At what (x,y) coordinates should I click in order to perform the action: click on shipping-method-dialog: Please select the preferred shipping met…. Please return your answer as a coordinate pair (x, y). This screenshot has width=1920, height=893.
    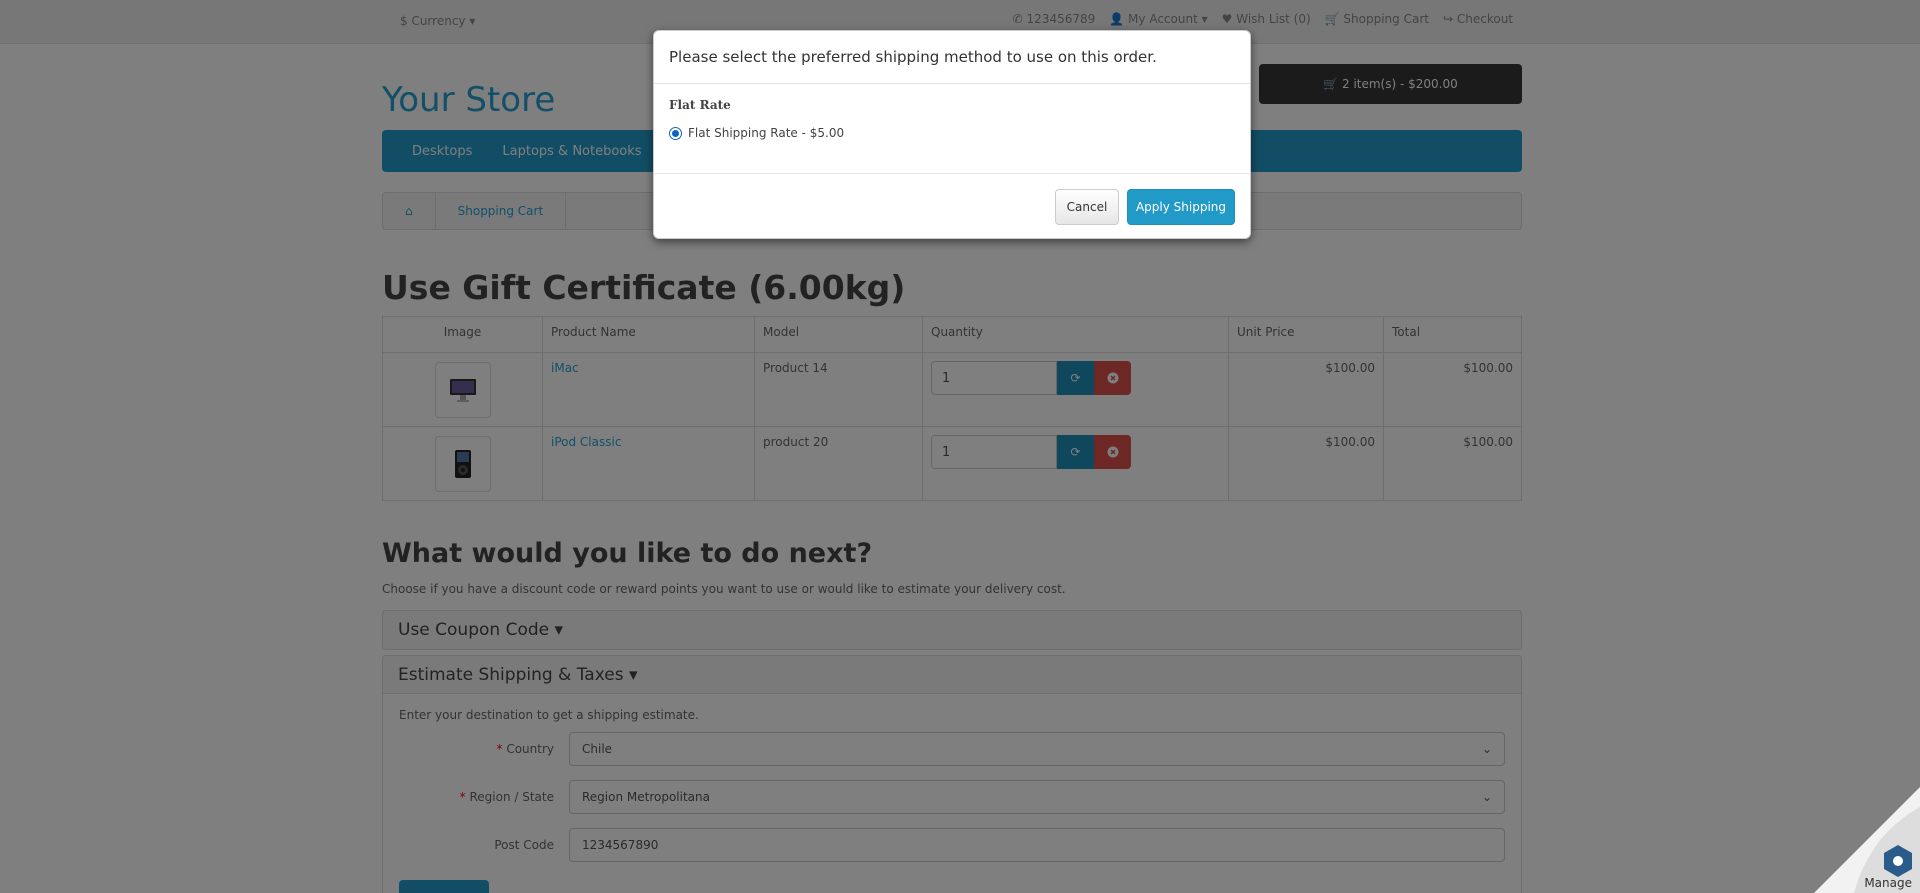
    Looking at the image, I should click on (952, 134).